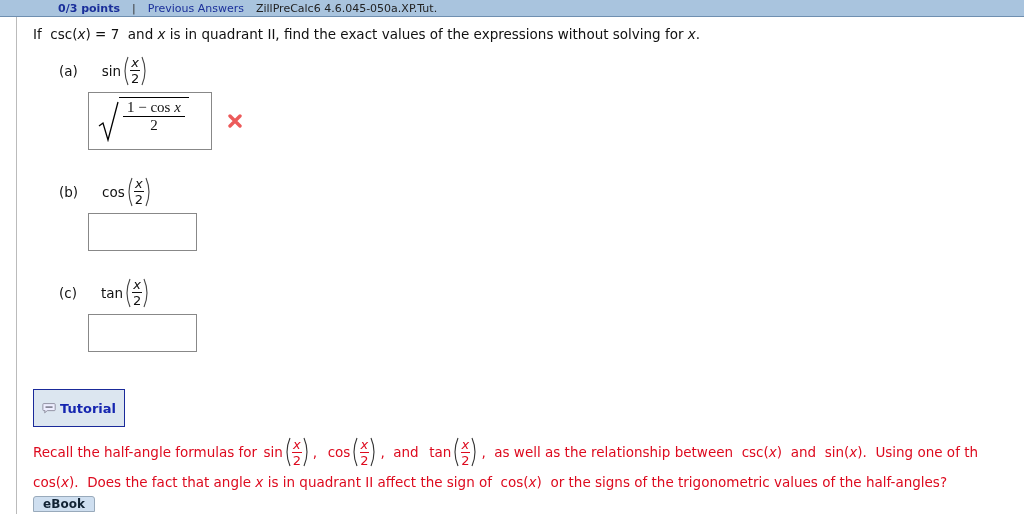  What do you see at coordinates (367, 34) in the screenshot?
I see `question-text: If csc(x) = 7 and x is in quadrant II, find the exact values of the expressions without solving for x.` at bounding box center [367, 34].